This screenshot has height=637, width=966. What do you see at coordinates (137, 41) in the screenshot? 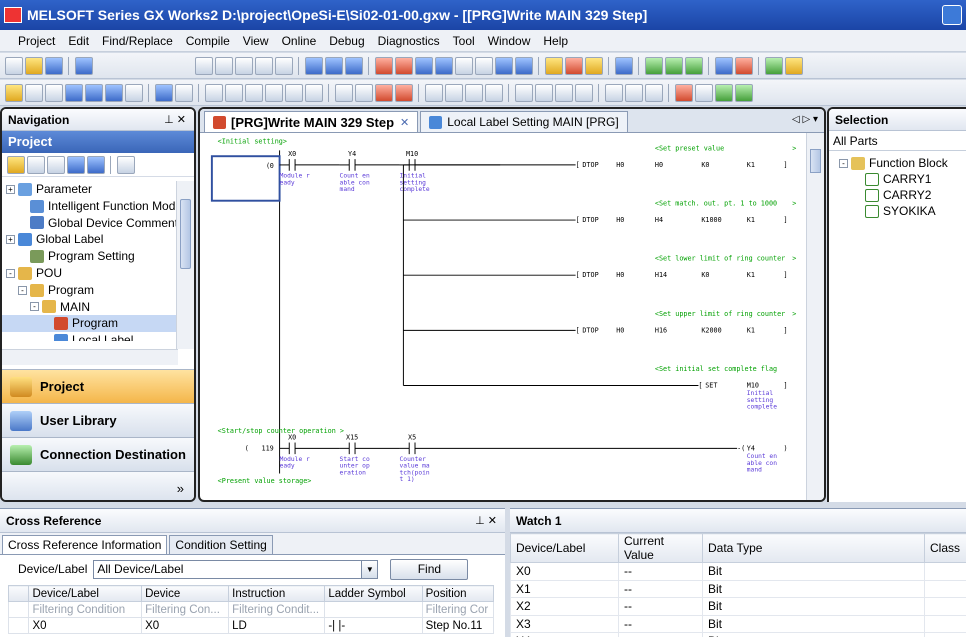
I see `menu-find-replace: Find/Replace` at bounding box center [137, 41].